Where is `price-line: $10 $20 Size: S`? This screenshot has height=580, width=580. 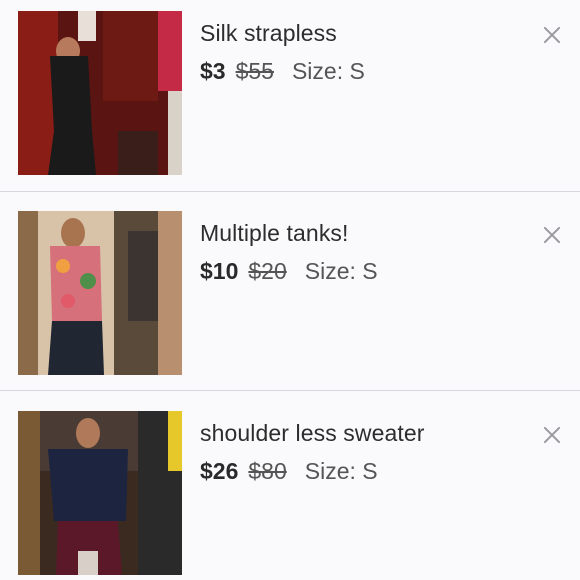
price-line: $10 $20 Size: S is located at coordinates (289, 271).